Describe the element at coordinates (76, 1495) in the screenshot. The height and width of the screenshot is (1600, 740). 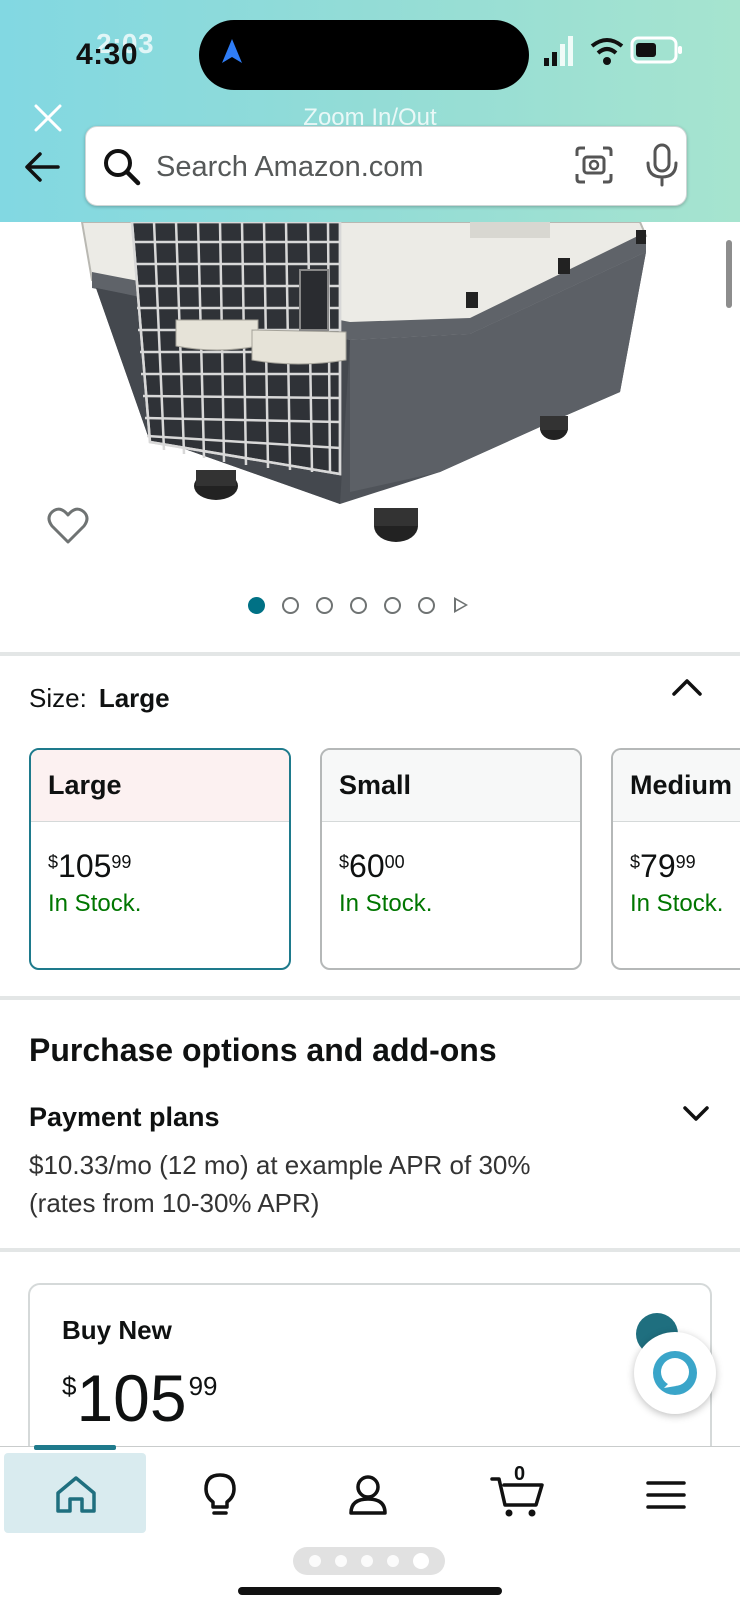
I see `home-icon` at that location.